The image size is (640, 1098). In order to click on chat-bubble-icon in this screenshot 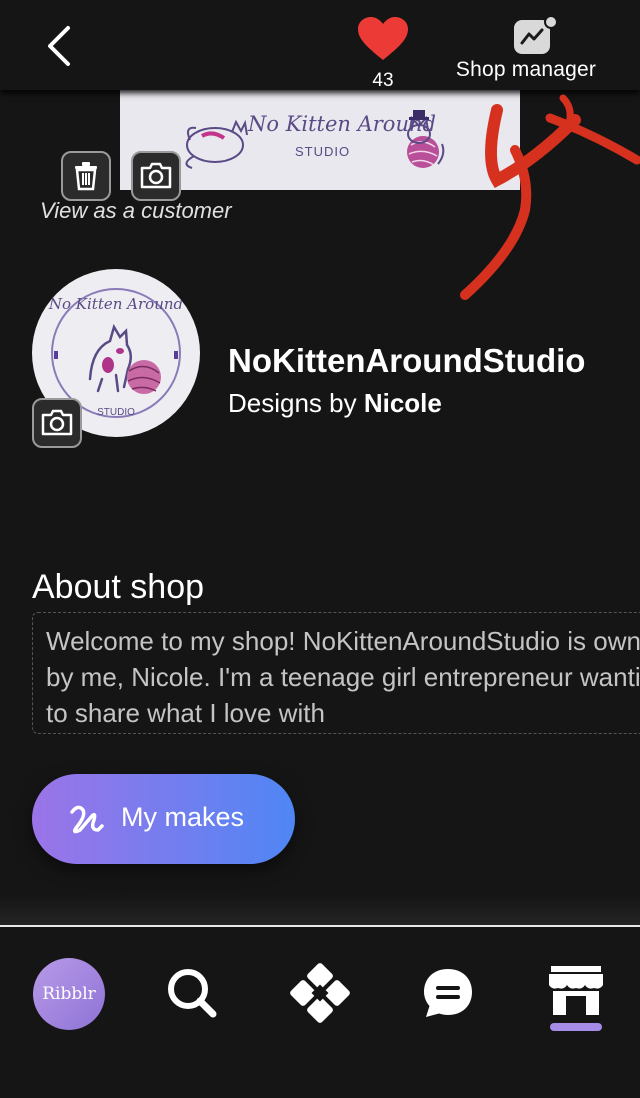, I will do `click(448, 993)`.